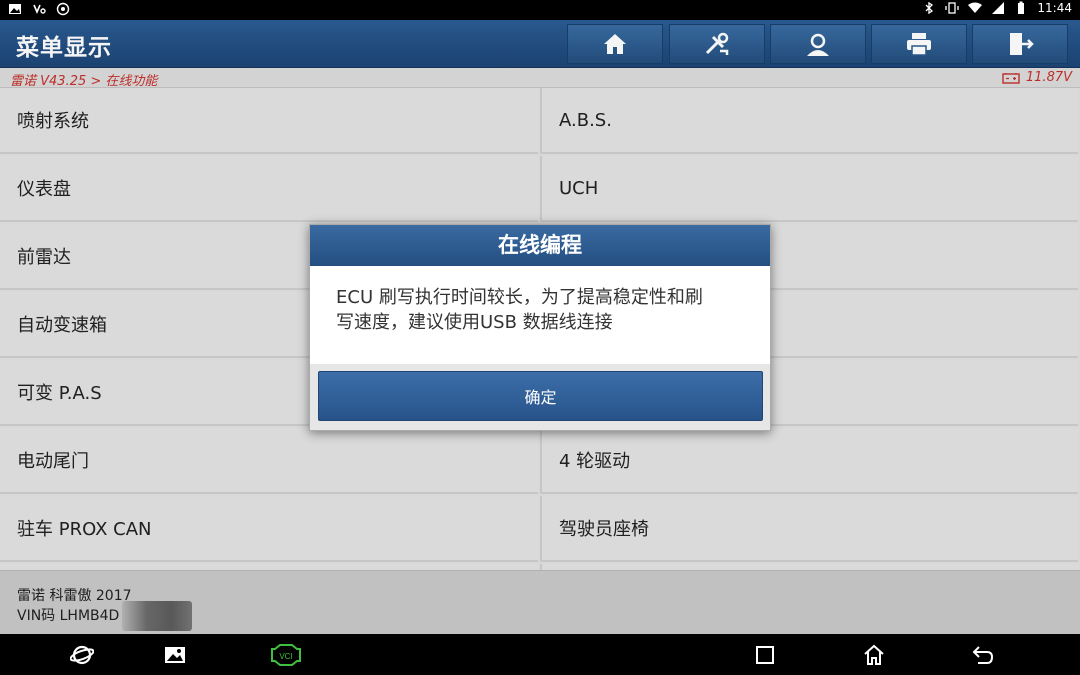  Describe the element at coordinates (540, 654) in the screenshot. I see `navigation-bar: VCI` at that location.